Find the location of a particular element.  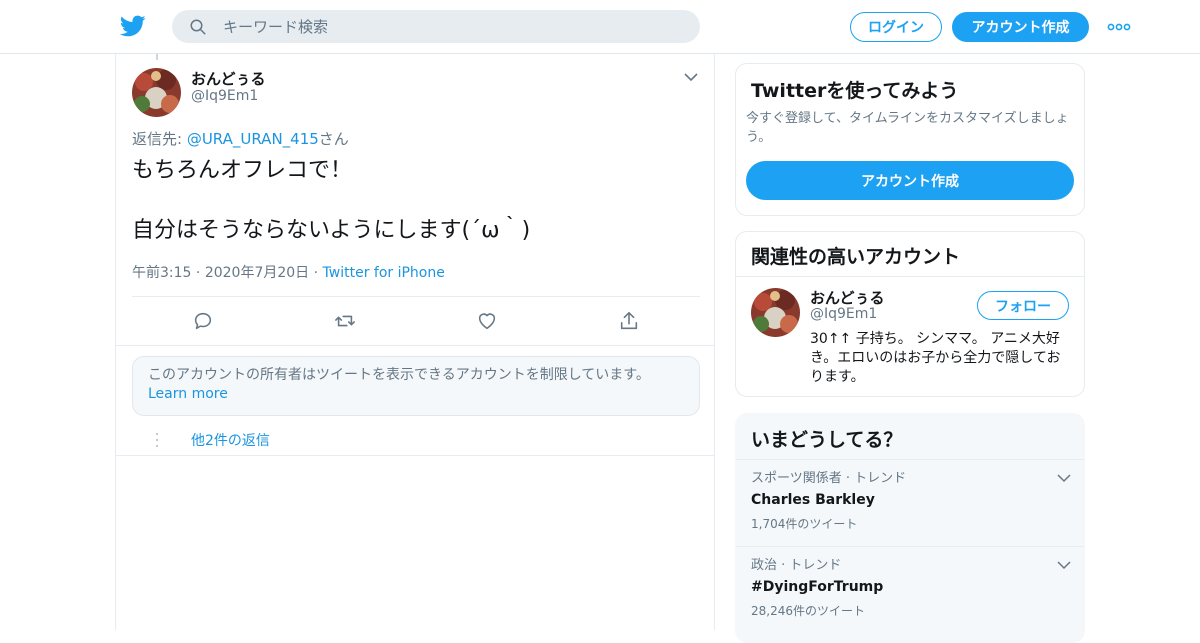

reply-to: 返信先: @URA_URAN_415さん is located at coordinates (240, 138).